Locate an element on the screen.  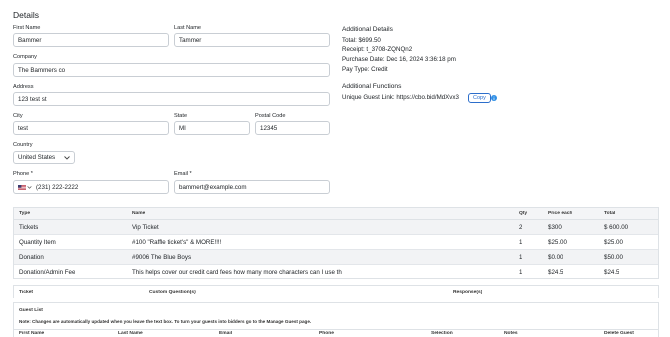
country-select: United States is located at coordinates (44, 157).